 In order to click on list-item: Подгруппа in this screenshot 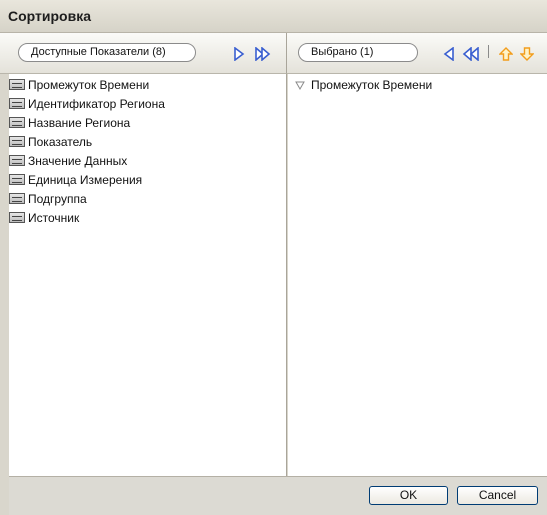, I will do `click(147, 198)`.